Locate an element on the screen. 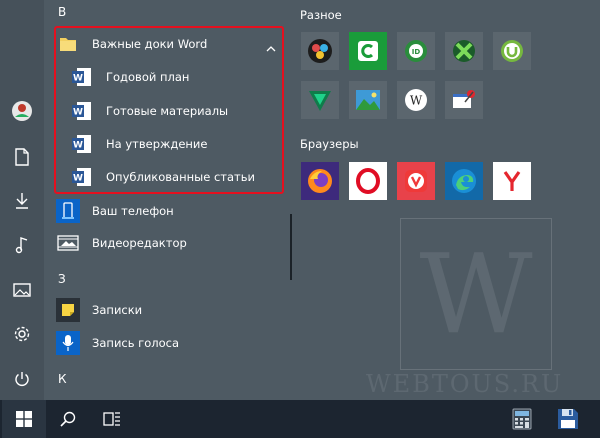 Image resolution: width=600 pixels, height=438 pixels. camtasia-icon is located at coordinates (368, 51).